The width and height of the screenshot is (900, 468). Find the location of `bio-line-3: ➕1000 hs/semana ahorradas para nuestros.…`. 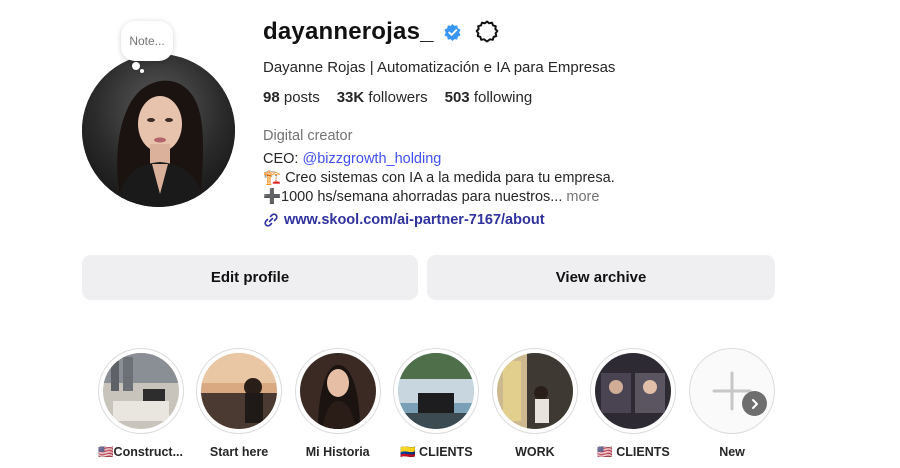

bio-line-3: ➕1000 hs/semana ahorradas para nuestros.… is located at coordinates (439, 197).